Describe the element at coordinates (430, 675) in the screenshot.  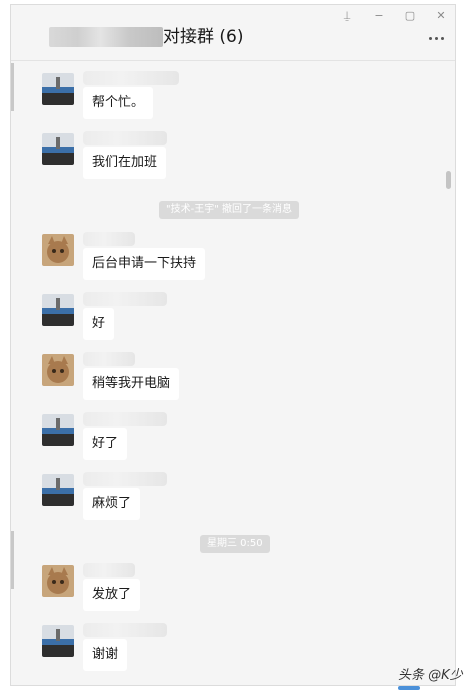
I see `watermark: 头条 @K少` at that location.